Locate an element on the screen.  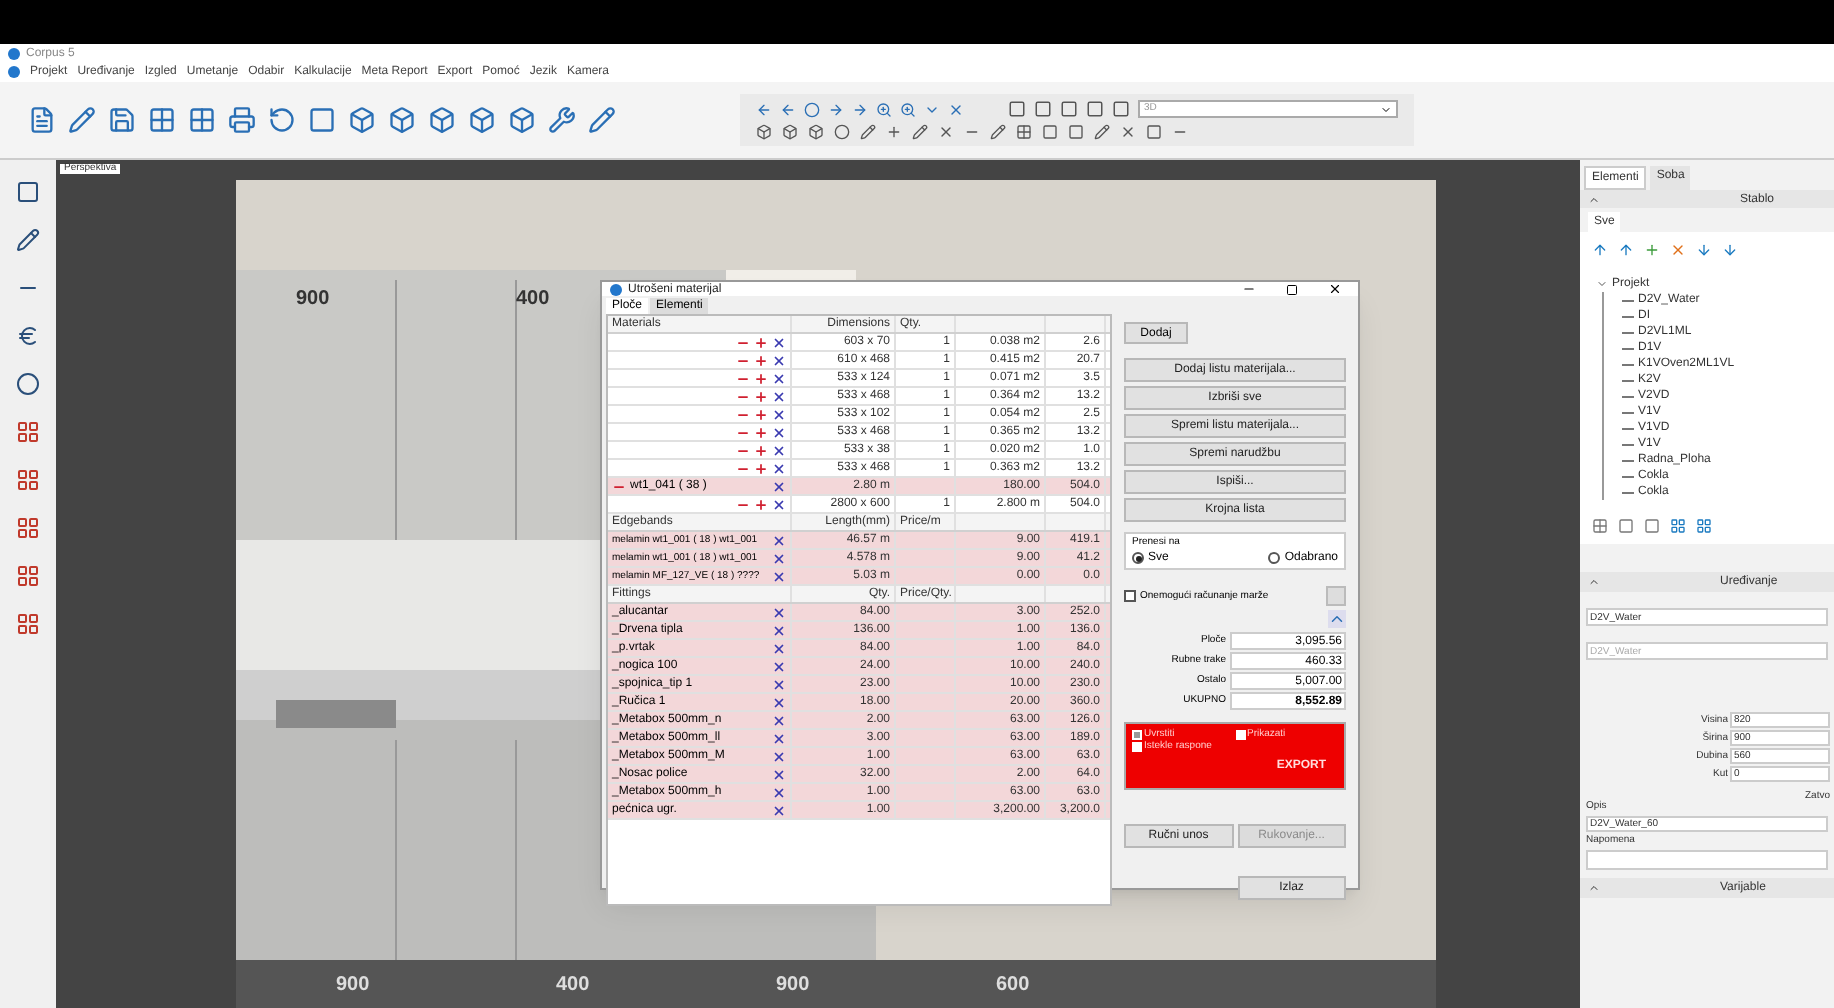
dimension-label: 900 is located at coordinates (313, 300).